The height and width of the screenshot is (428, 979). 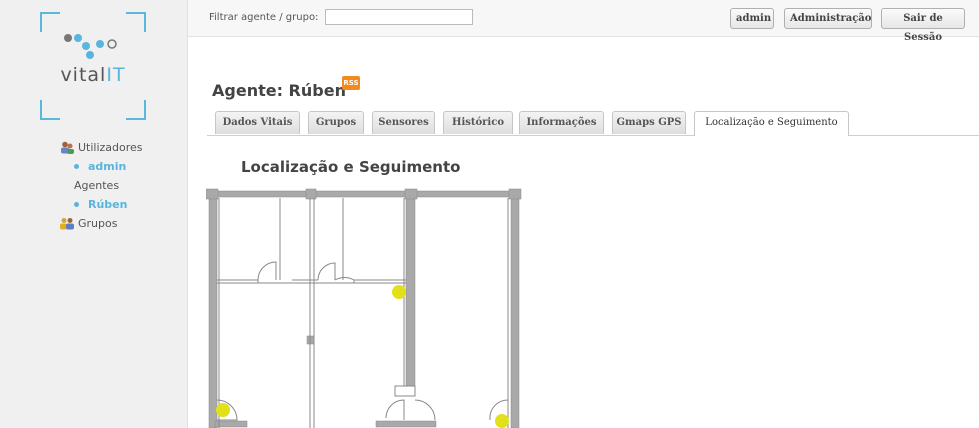 I want to click on logo-text: vitalIT, so click(x=93, y=75).